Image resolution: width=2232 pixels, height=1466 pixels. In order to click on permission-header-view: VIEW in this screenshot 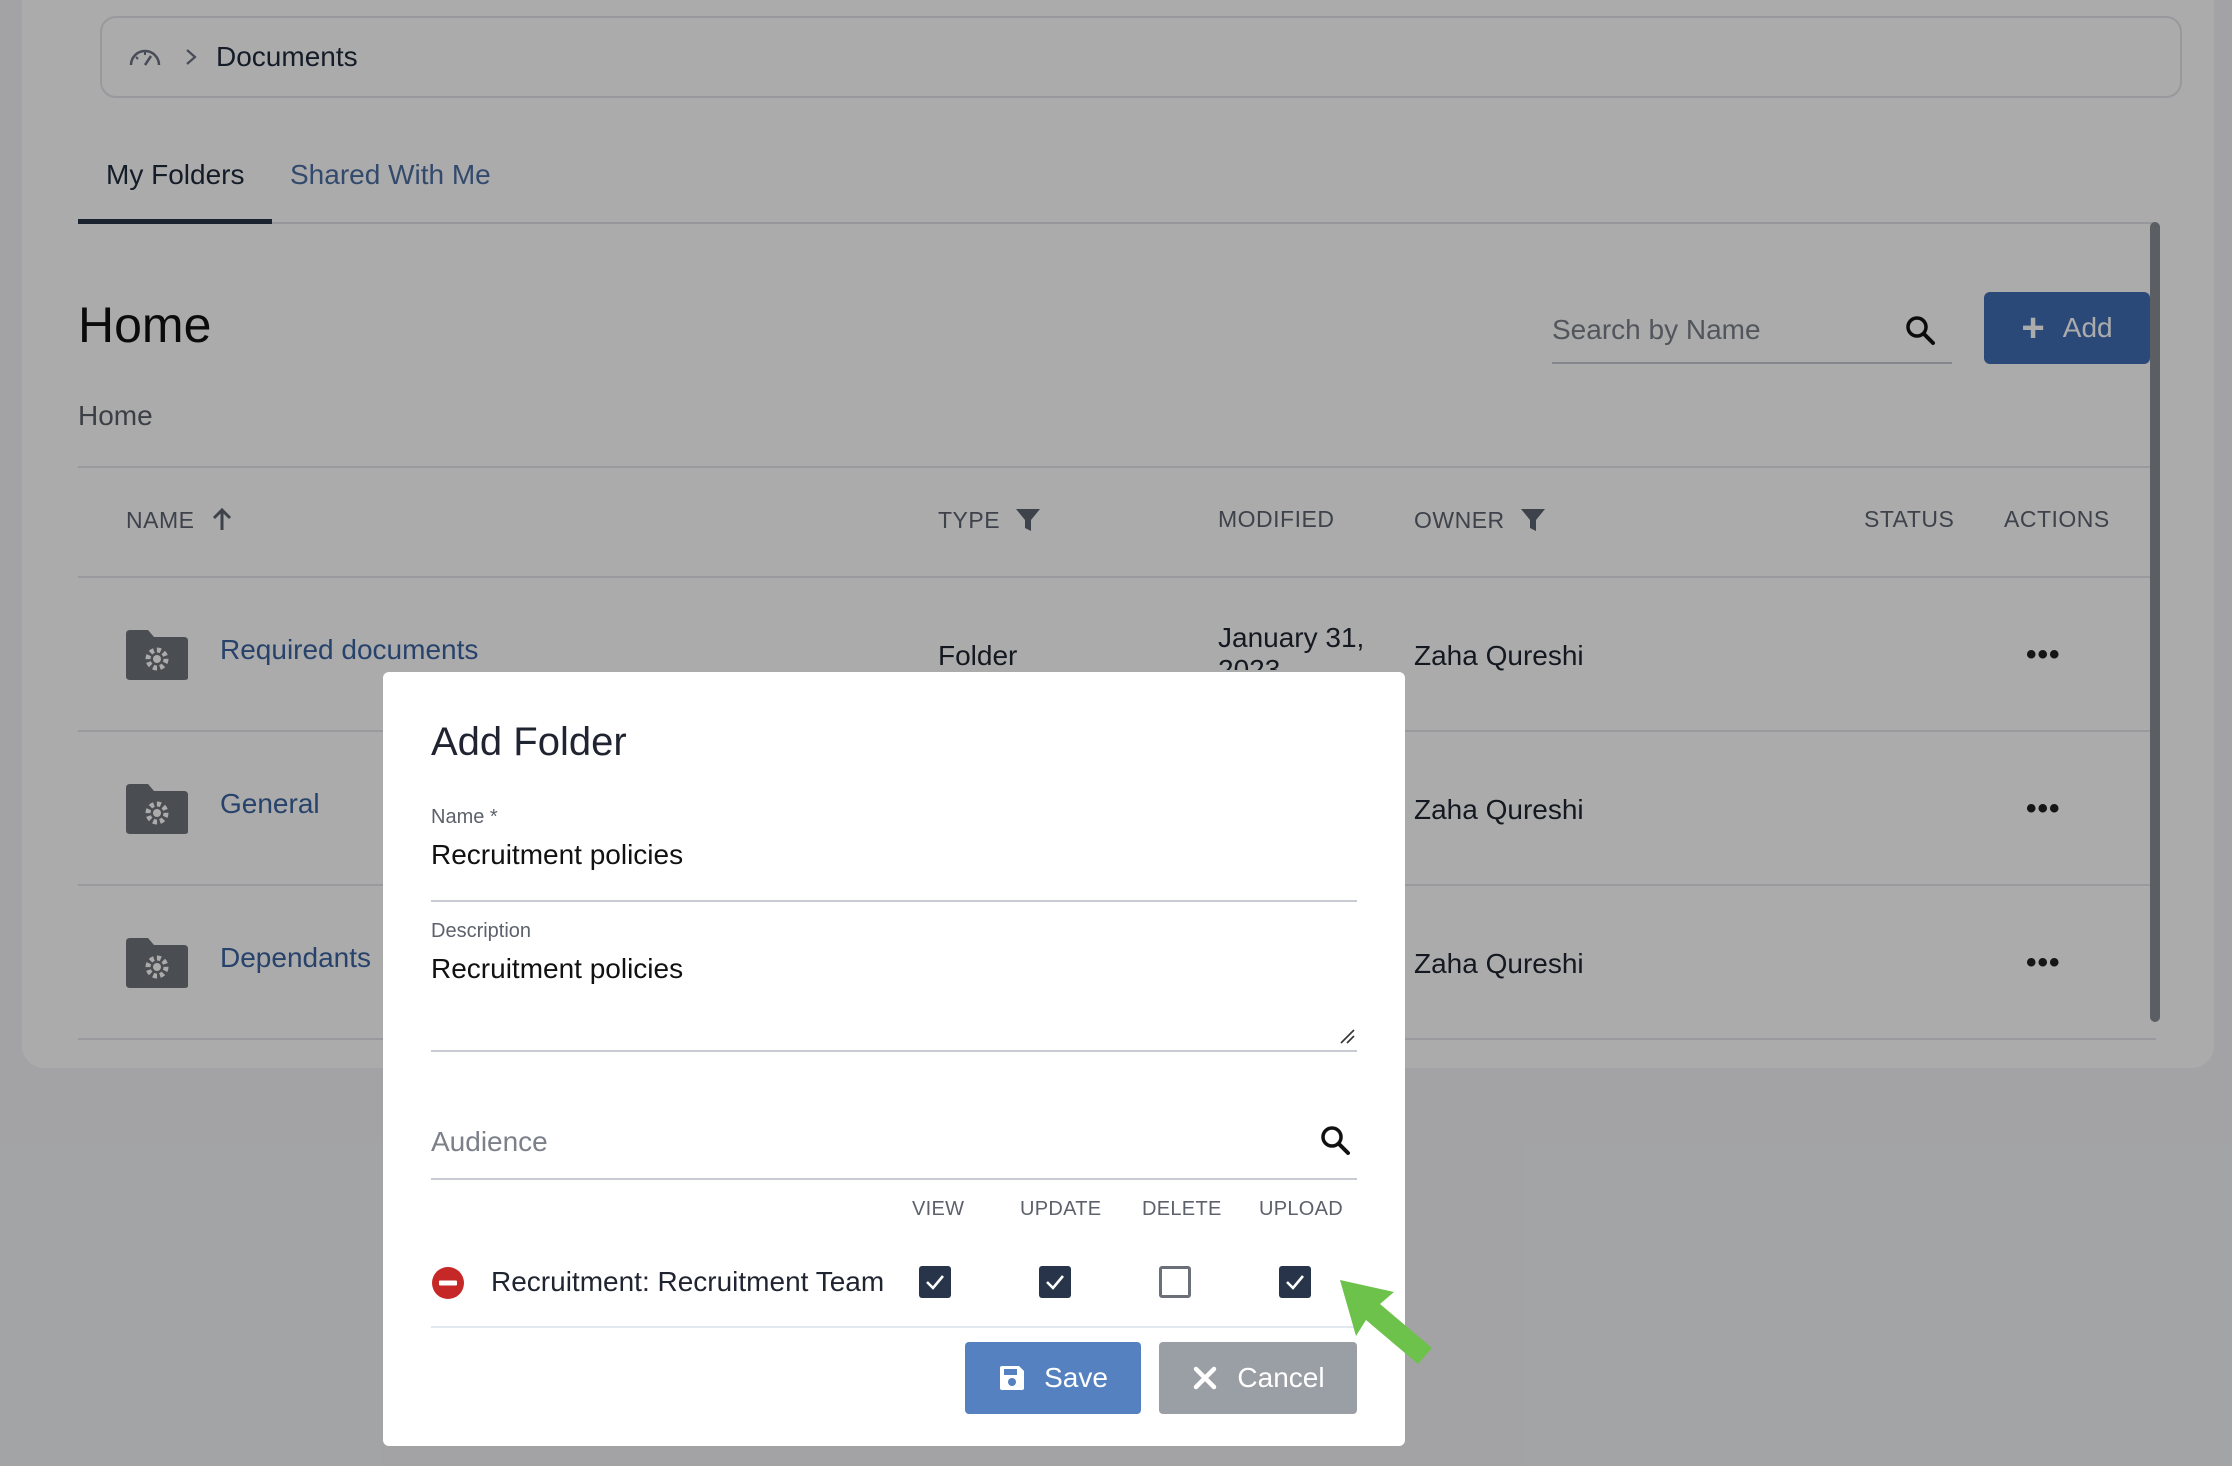, I will do `click(938, 1209)`.